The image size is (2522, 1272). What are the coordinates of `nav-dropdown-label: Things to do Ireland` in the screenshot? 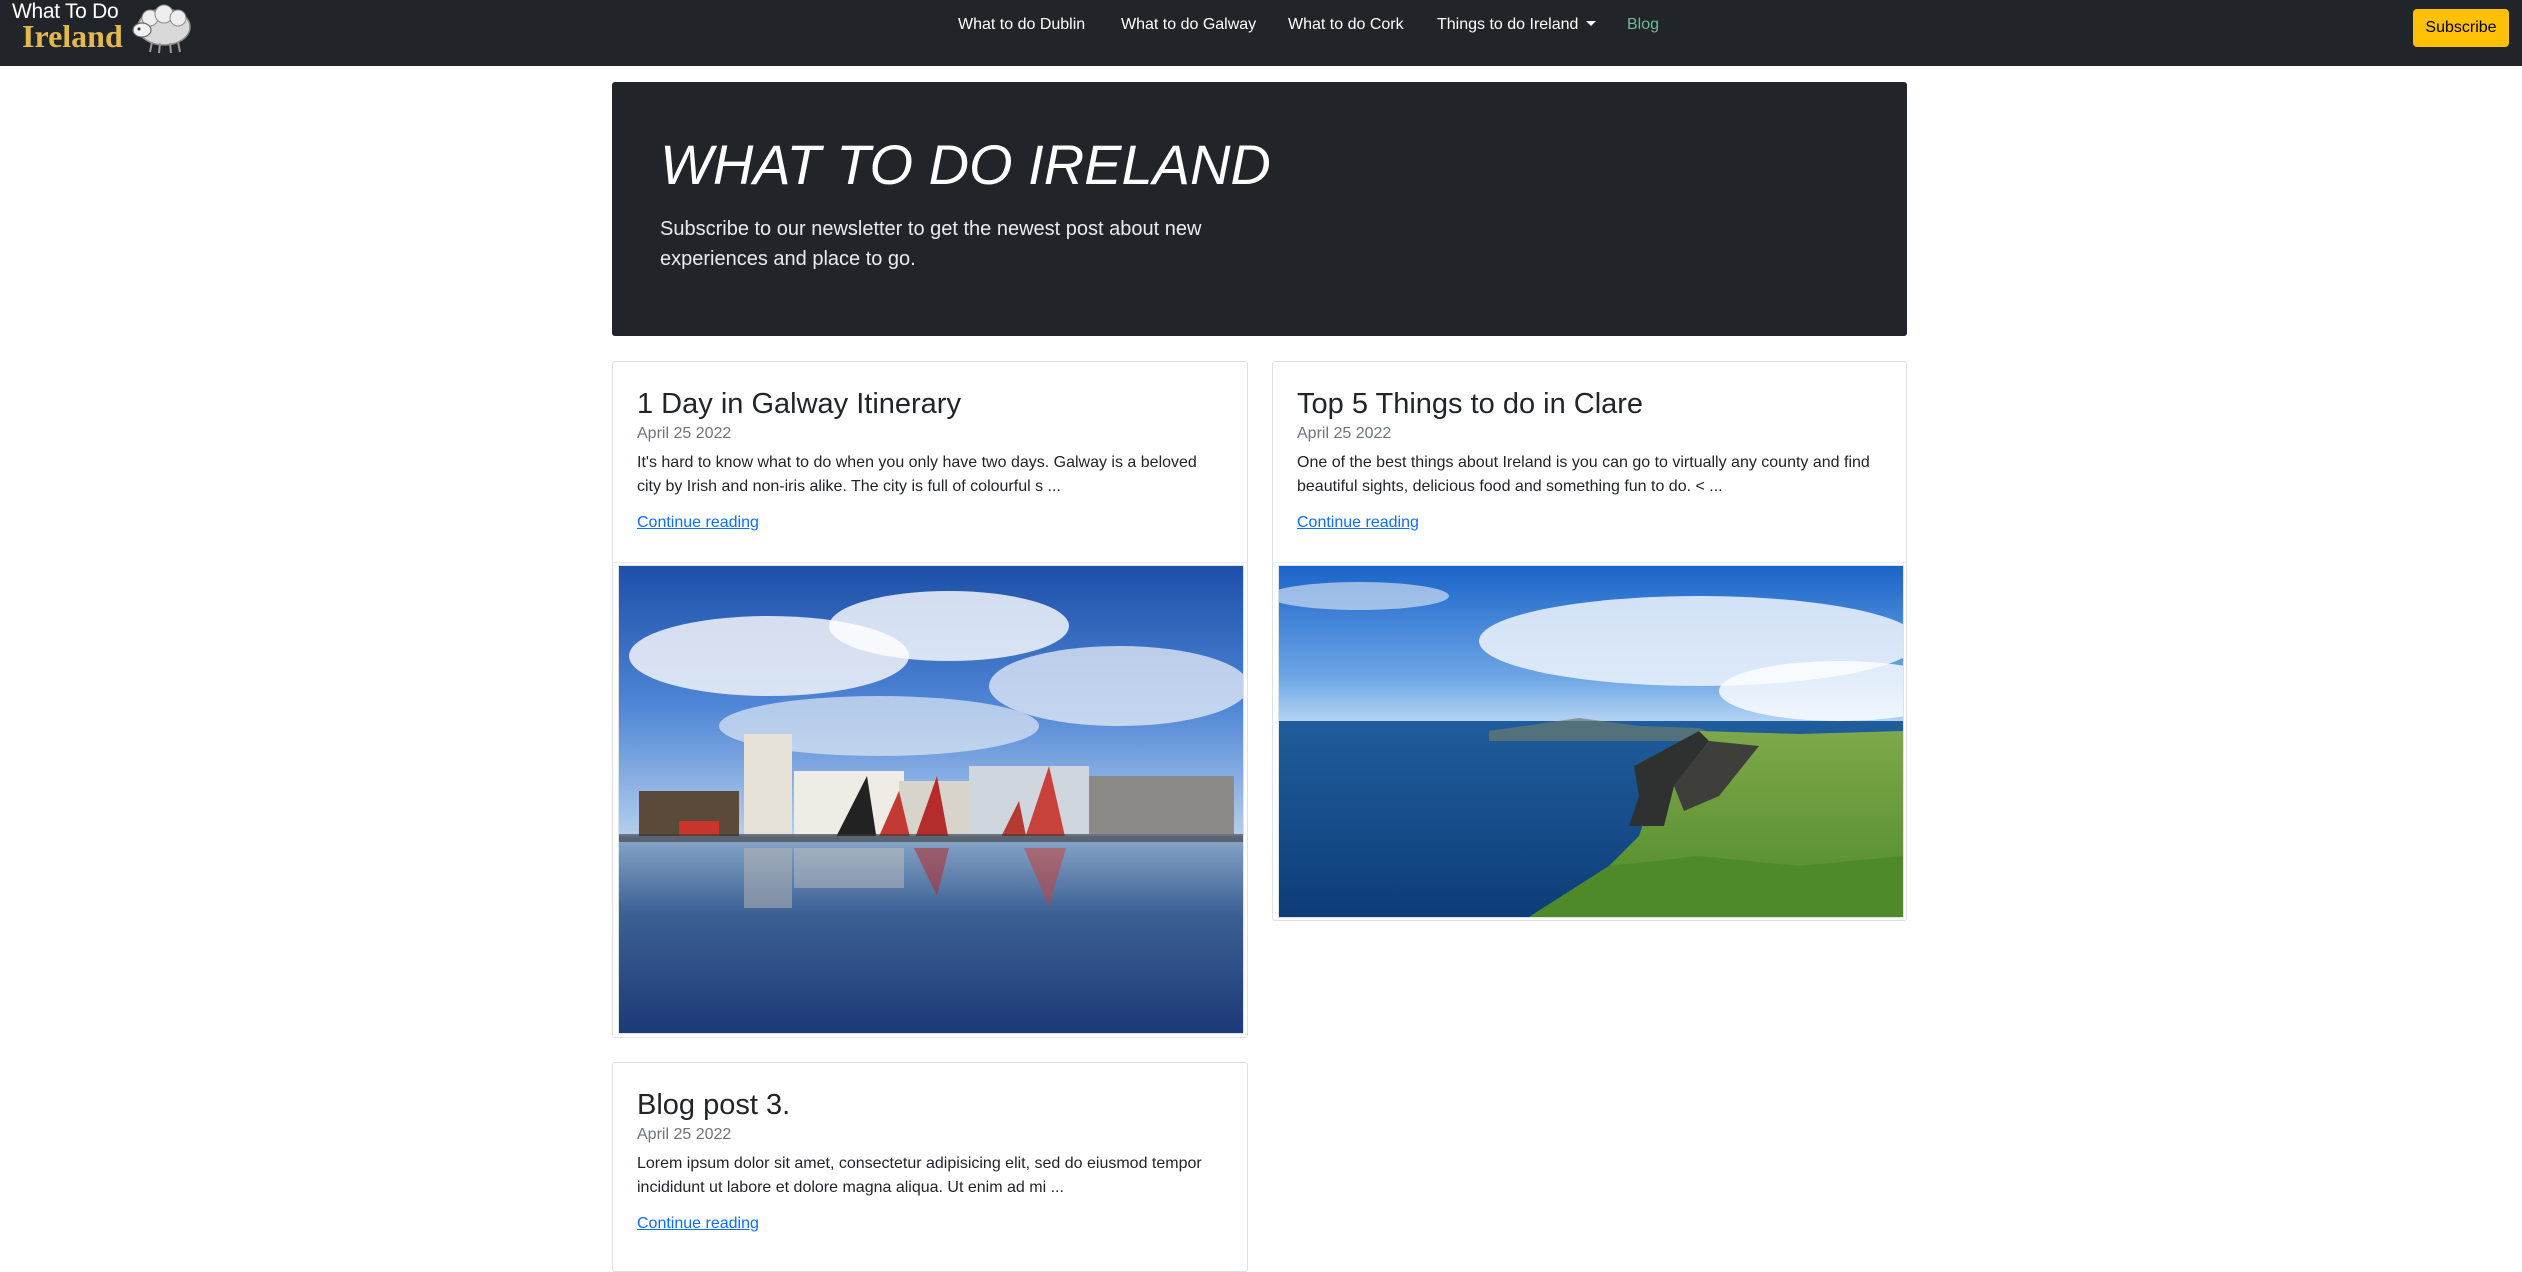 It's located at (1508, 24).